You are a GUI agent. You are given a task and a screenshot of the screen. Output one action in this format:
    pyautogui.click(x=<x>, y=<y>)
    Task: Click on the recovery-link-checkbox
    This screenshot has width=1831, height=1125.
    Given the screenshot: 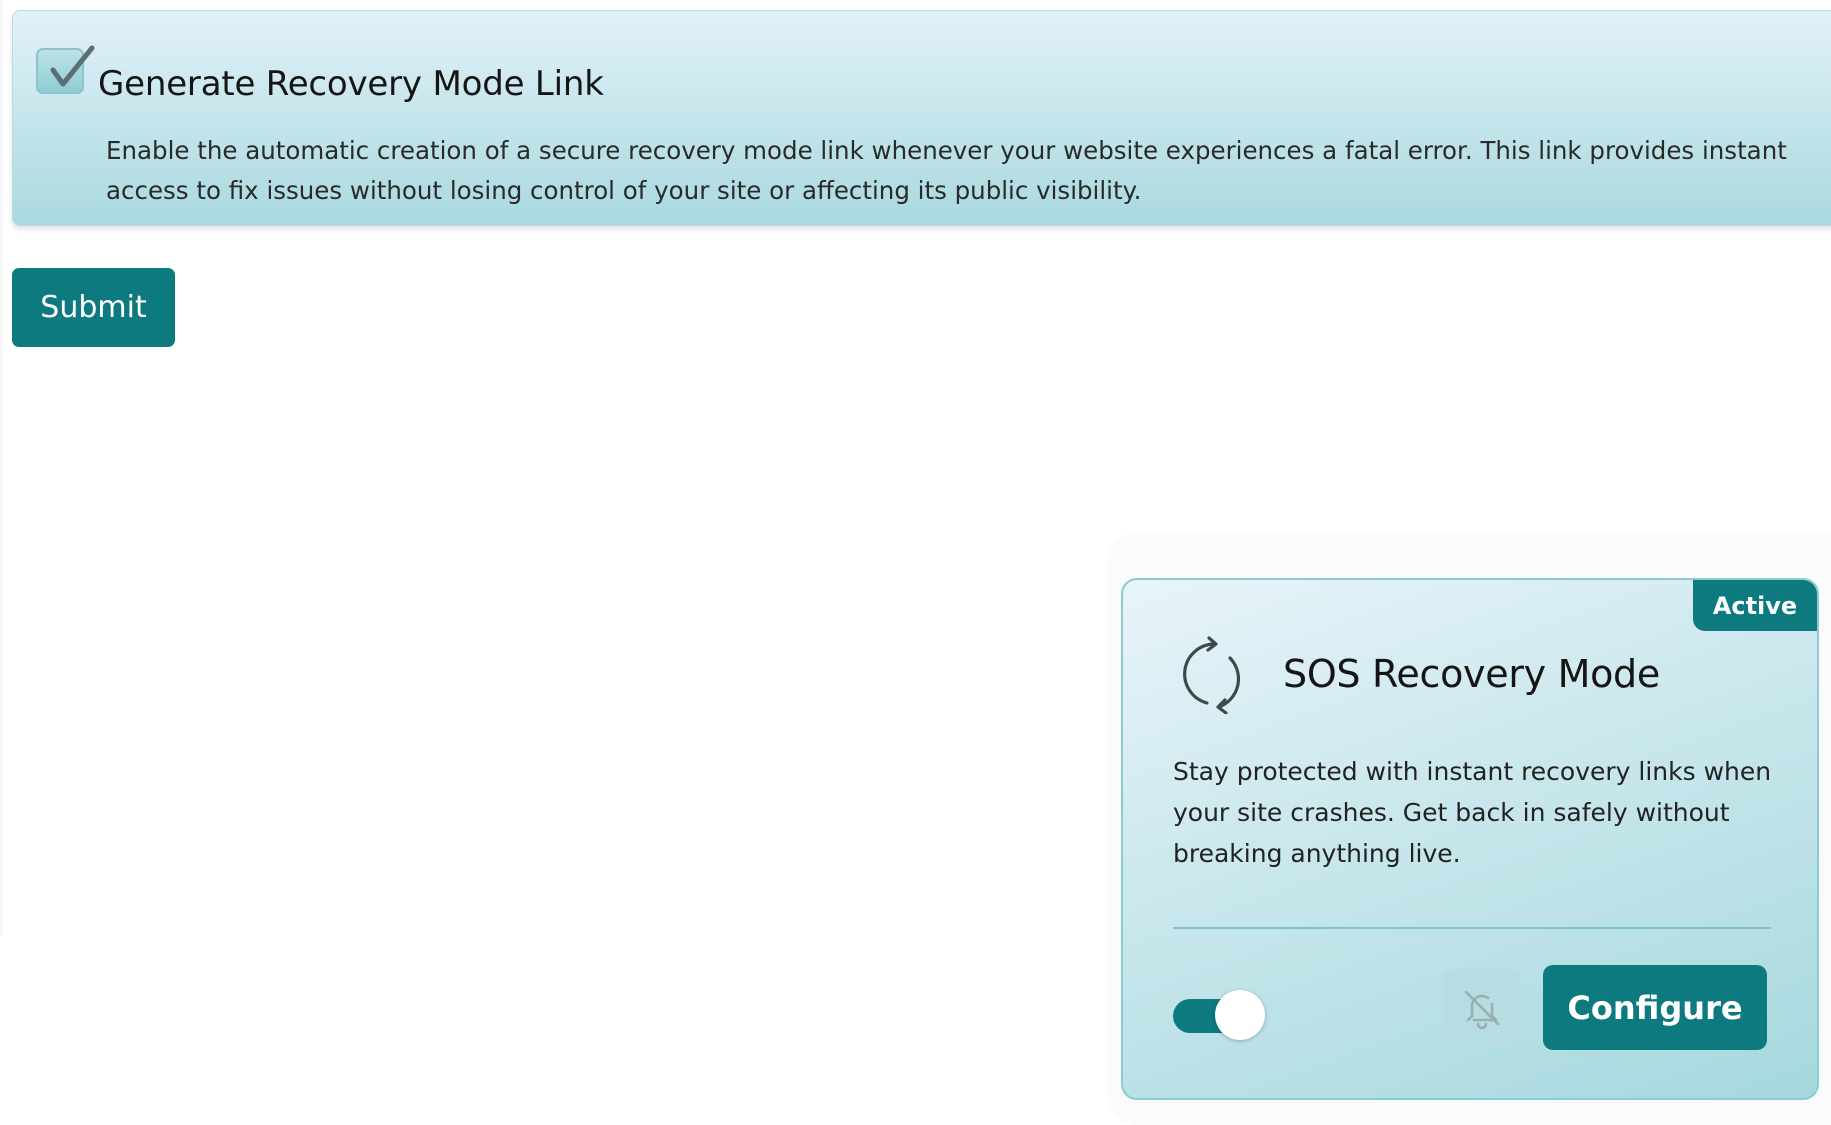 What is the action you would take?
    pyautogui.click(x=65, y=69)
    